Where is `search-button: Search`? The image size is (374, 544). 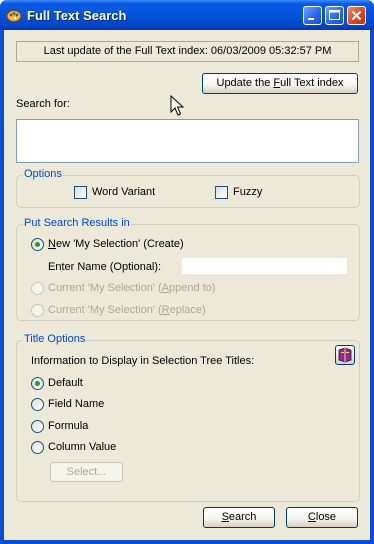 search-button: Search is located at coordinates (239, 517).